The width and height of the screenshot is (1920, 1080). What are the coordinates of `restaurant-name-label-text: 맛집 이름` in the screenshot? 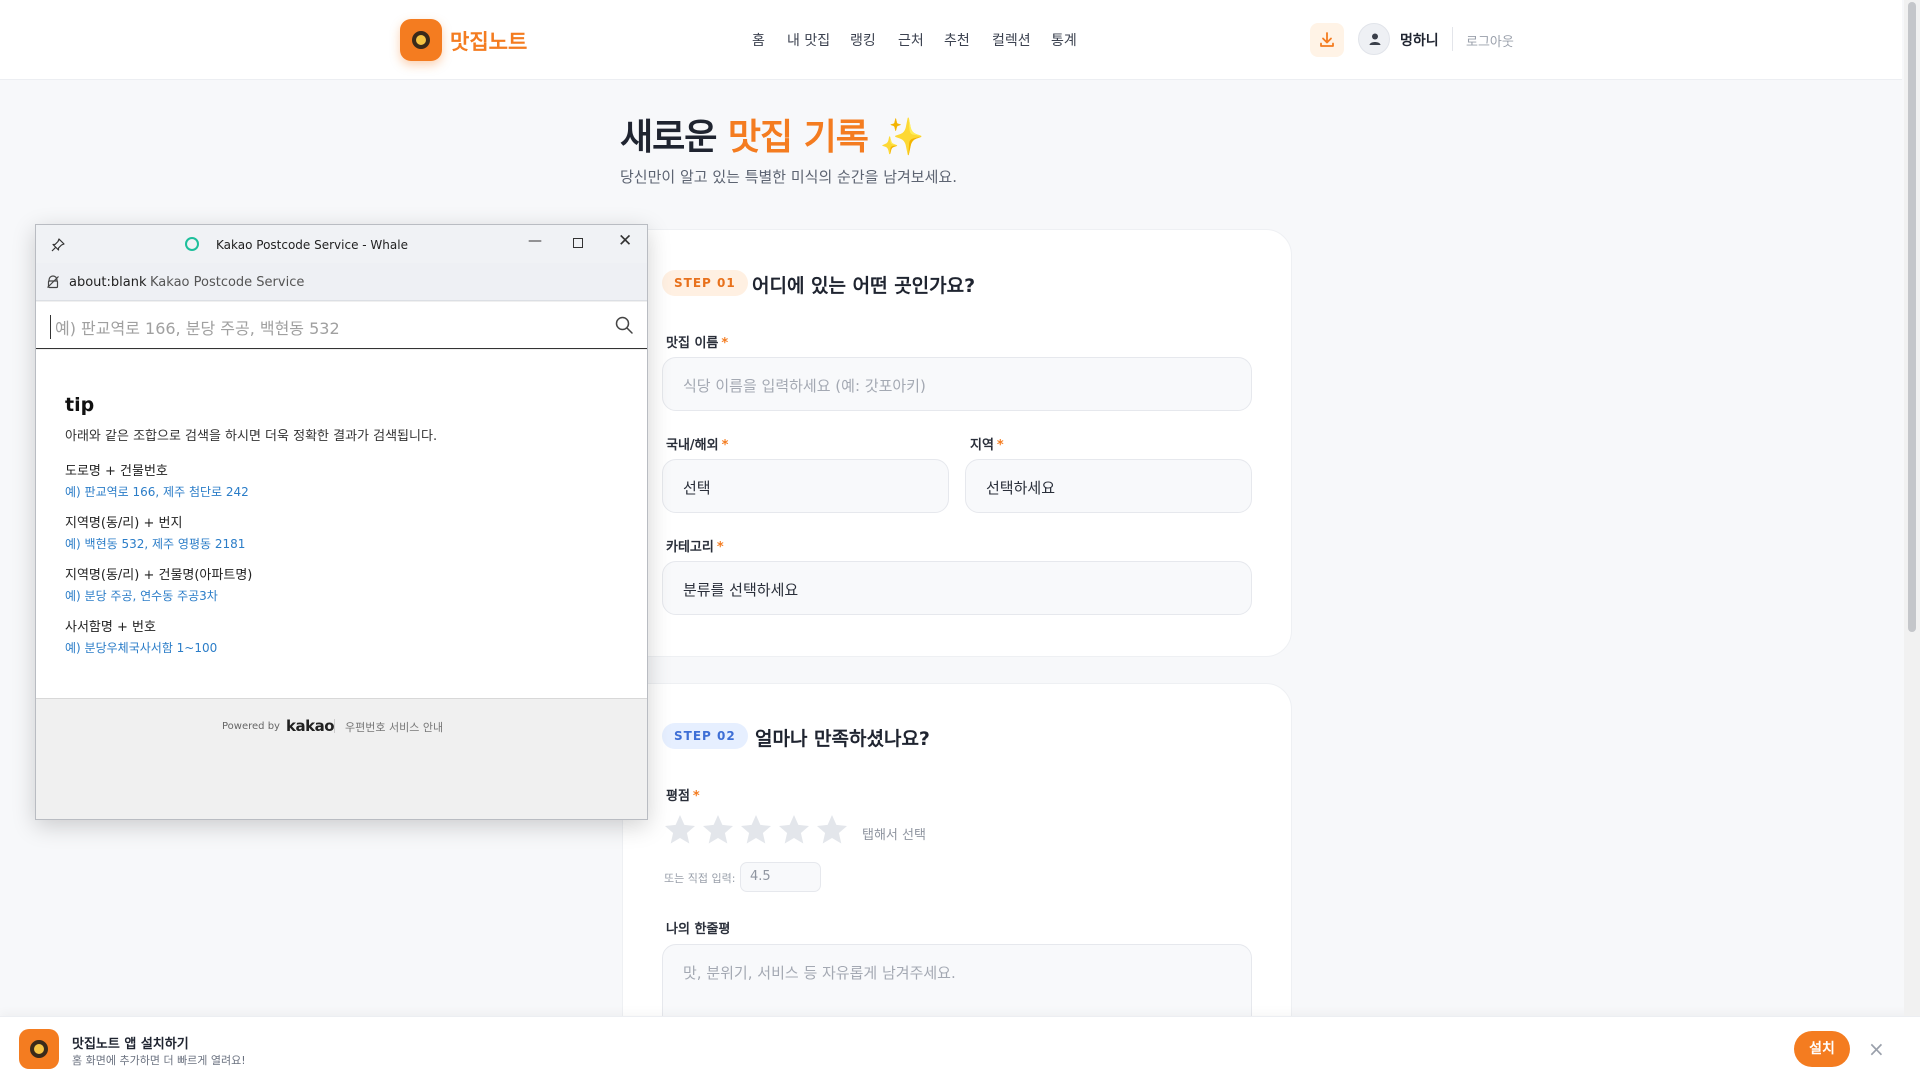 It's located at (692, 343).